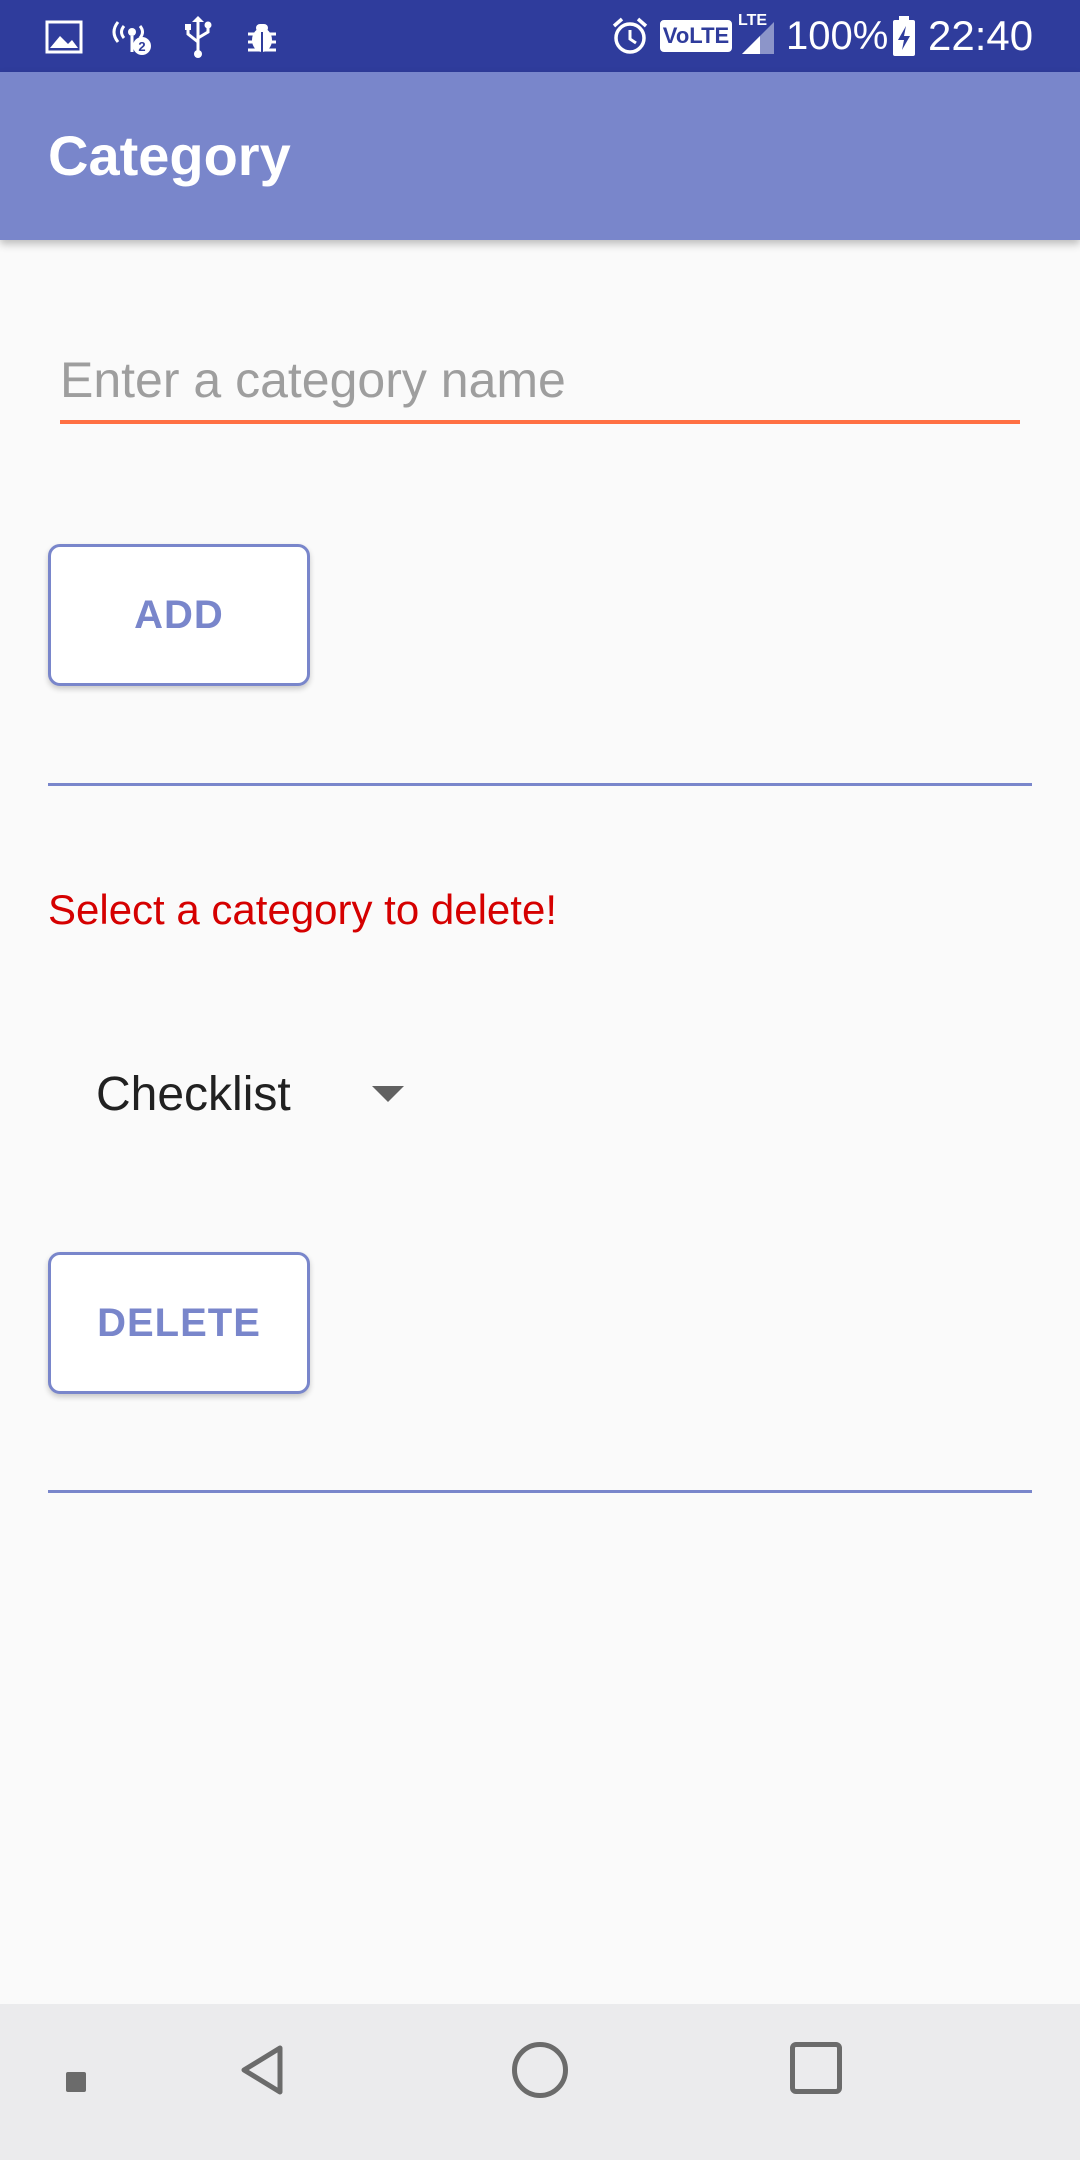  I want to click on category-input-container, so click(540, 384).